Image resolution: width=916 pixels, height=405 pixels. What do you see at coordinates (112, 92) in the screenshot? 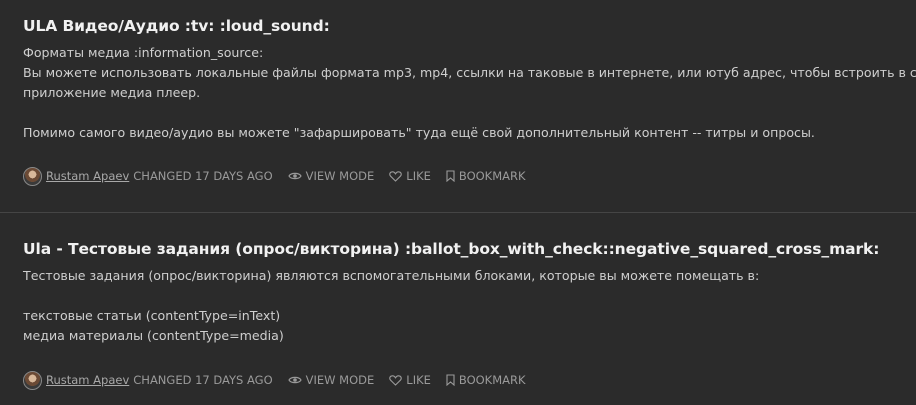
I see `note-body-line: приложение медиа плеер.` at bounding box center [112, 92].